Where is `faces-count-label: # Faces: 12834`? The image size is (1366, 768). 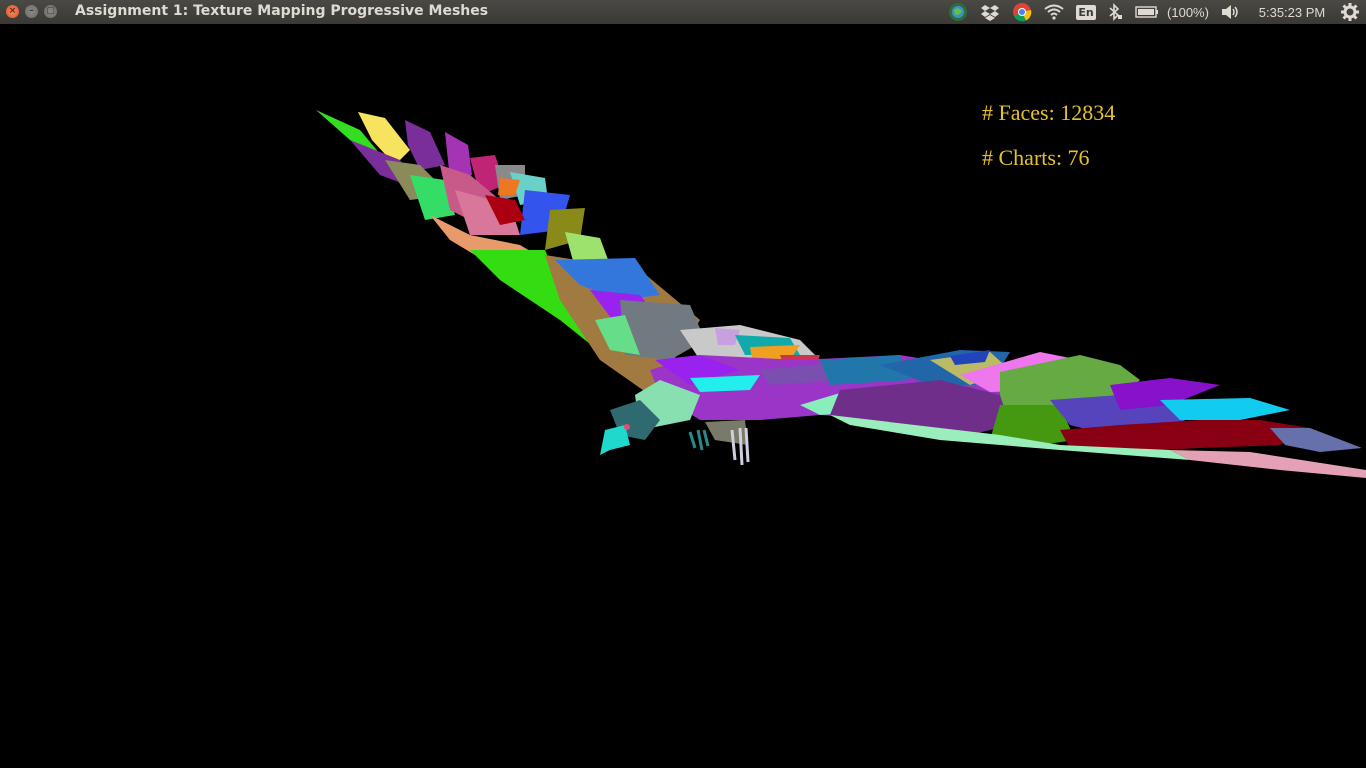 faces-count-label: # Faces: 12834 is located at coordinates (1049, 112).